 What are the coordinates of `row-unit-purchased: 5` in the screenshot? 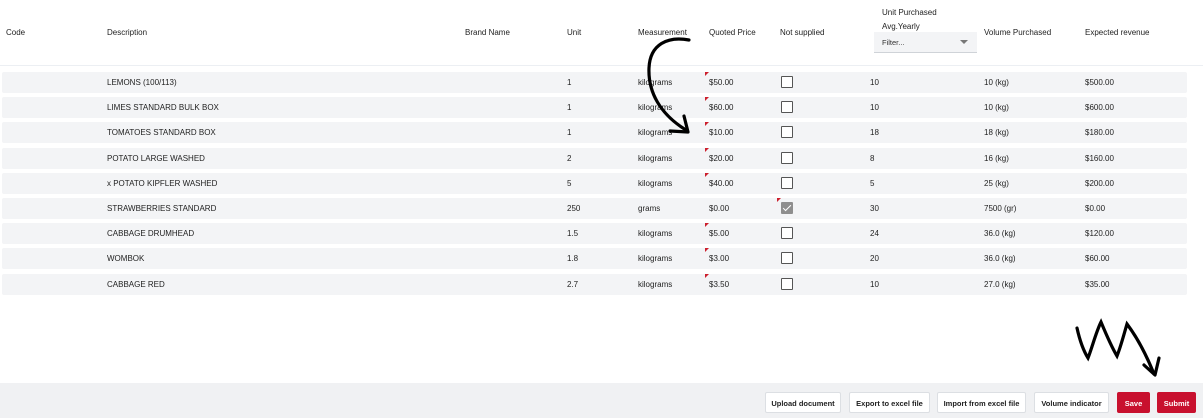 It's located at (872, 183).